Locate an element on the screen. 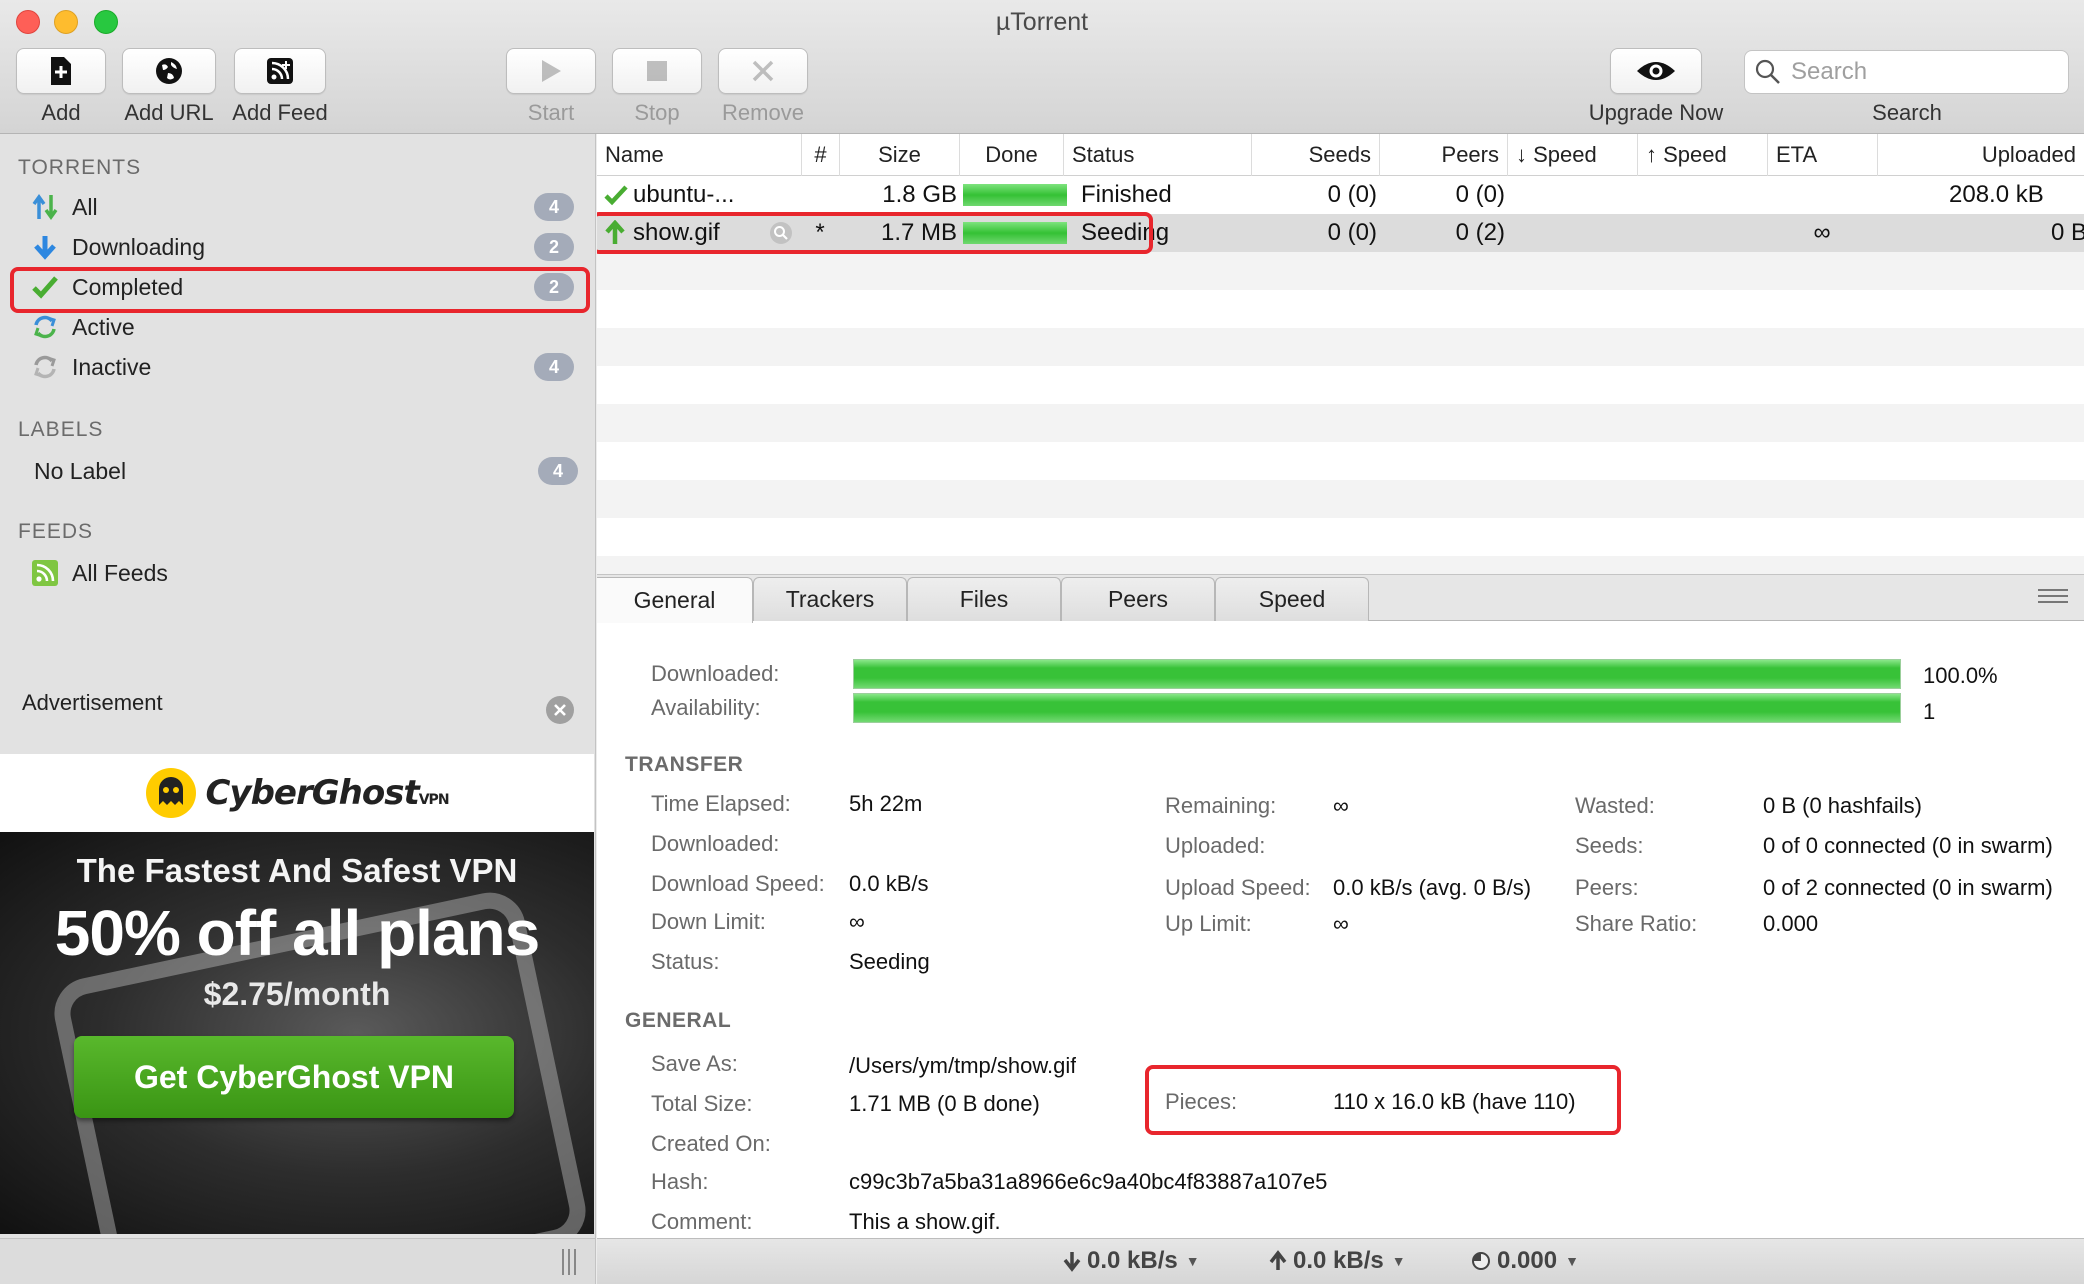 This screenshot has width=2084, height=1284. add-label: Add is located at coordinates (61, 112).